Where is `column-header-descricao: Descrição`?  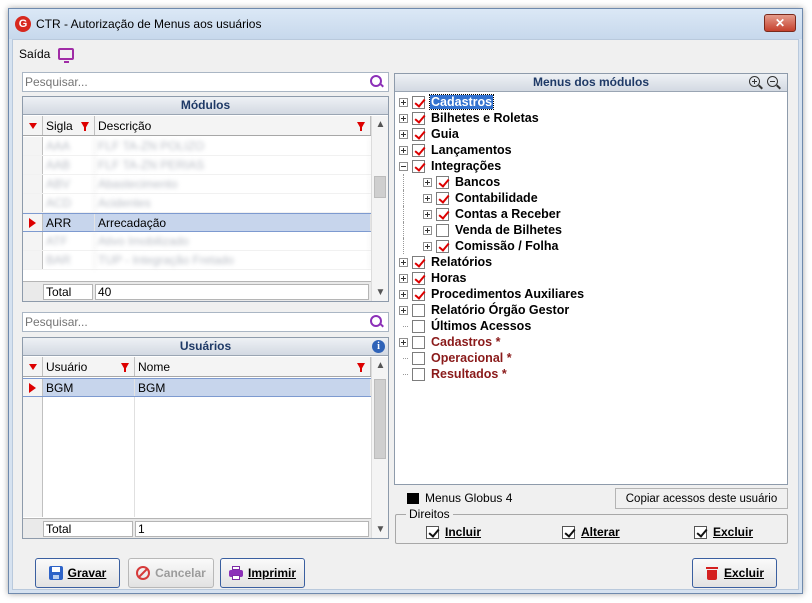
column-header-descricao: Descrição is located at coordinates (233, 125).